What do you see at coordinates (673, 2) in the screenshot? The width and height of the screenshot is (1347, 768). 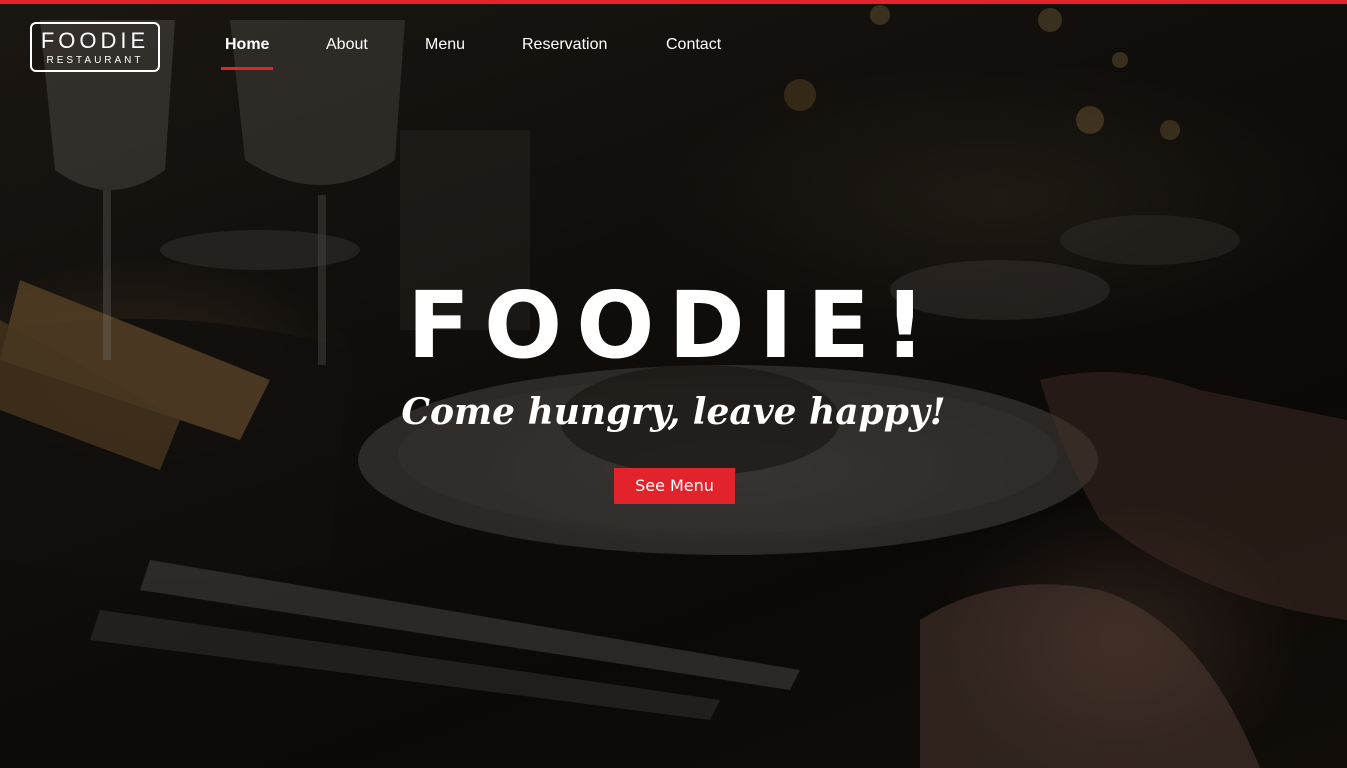 I see `top-accent-line` at bounding box center [673, 2].